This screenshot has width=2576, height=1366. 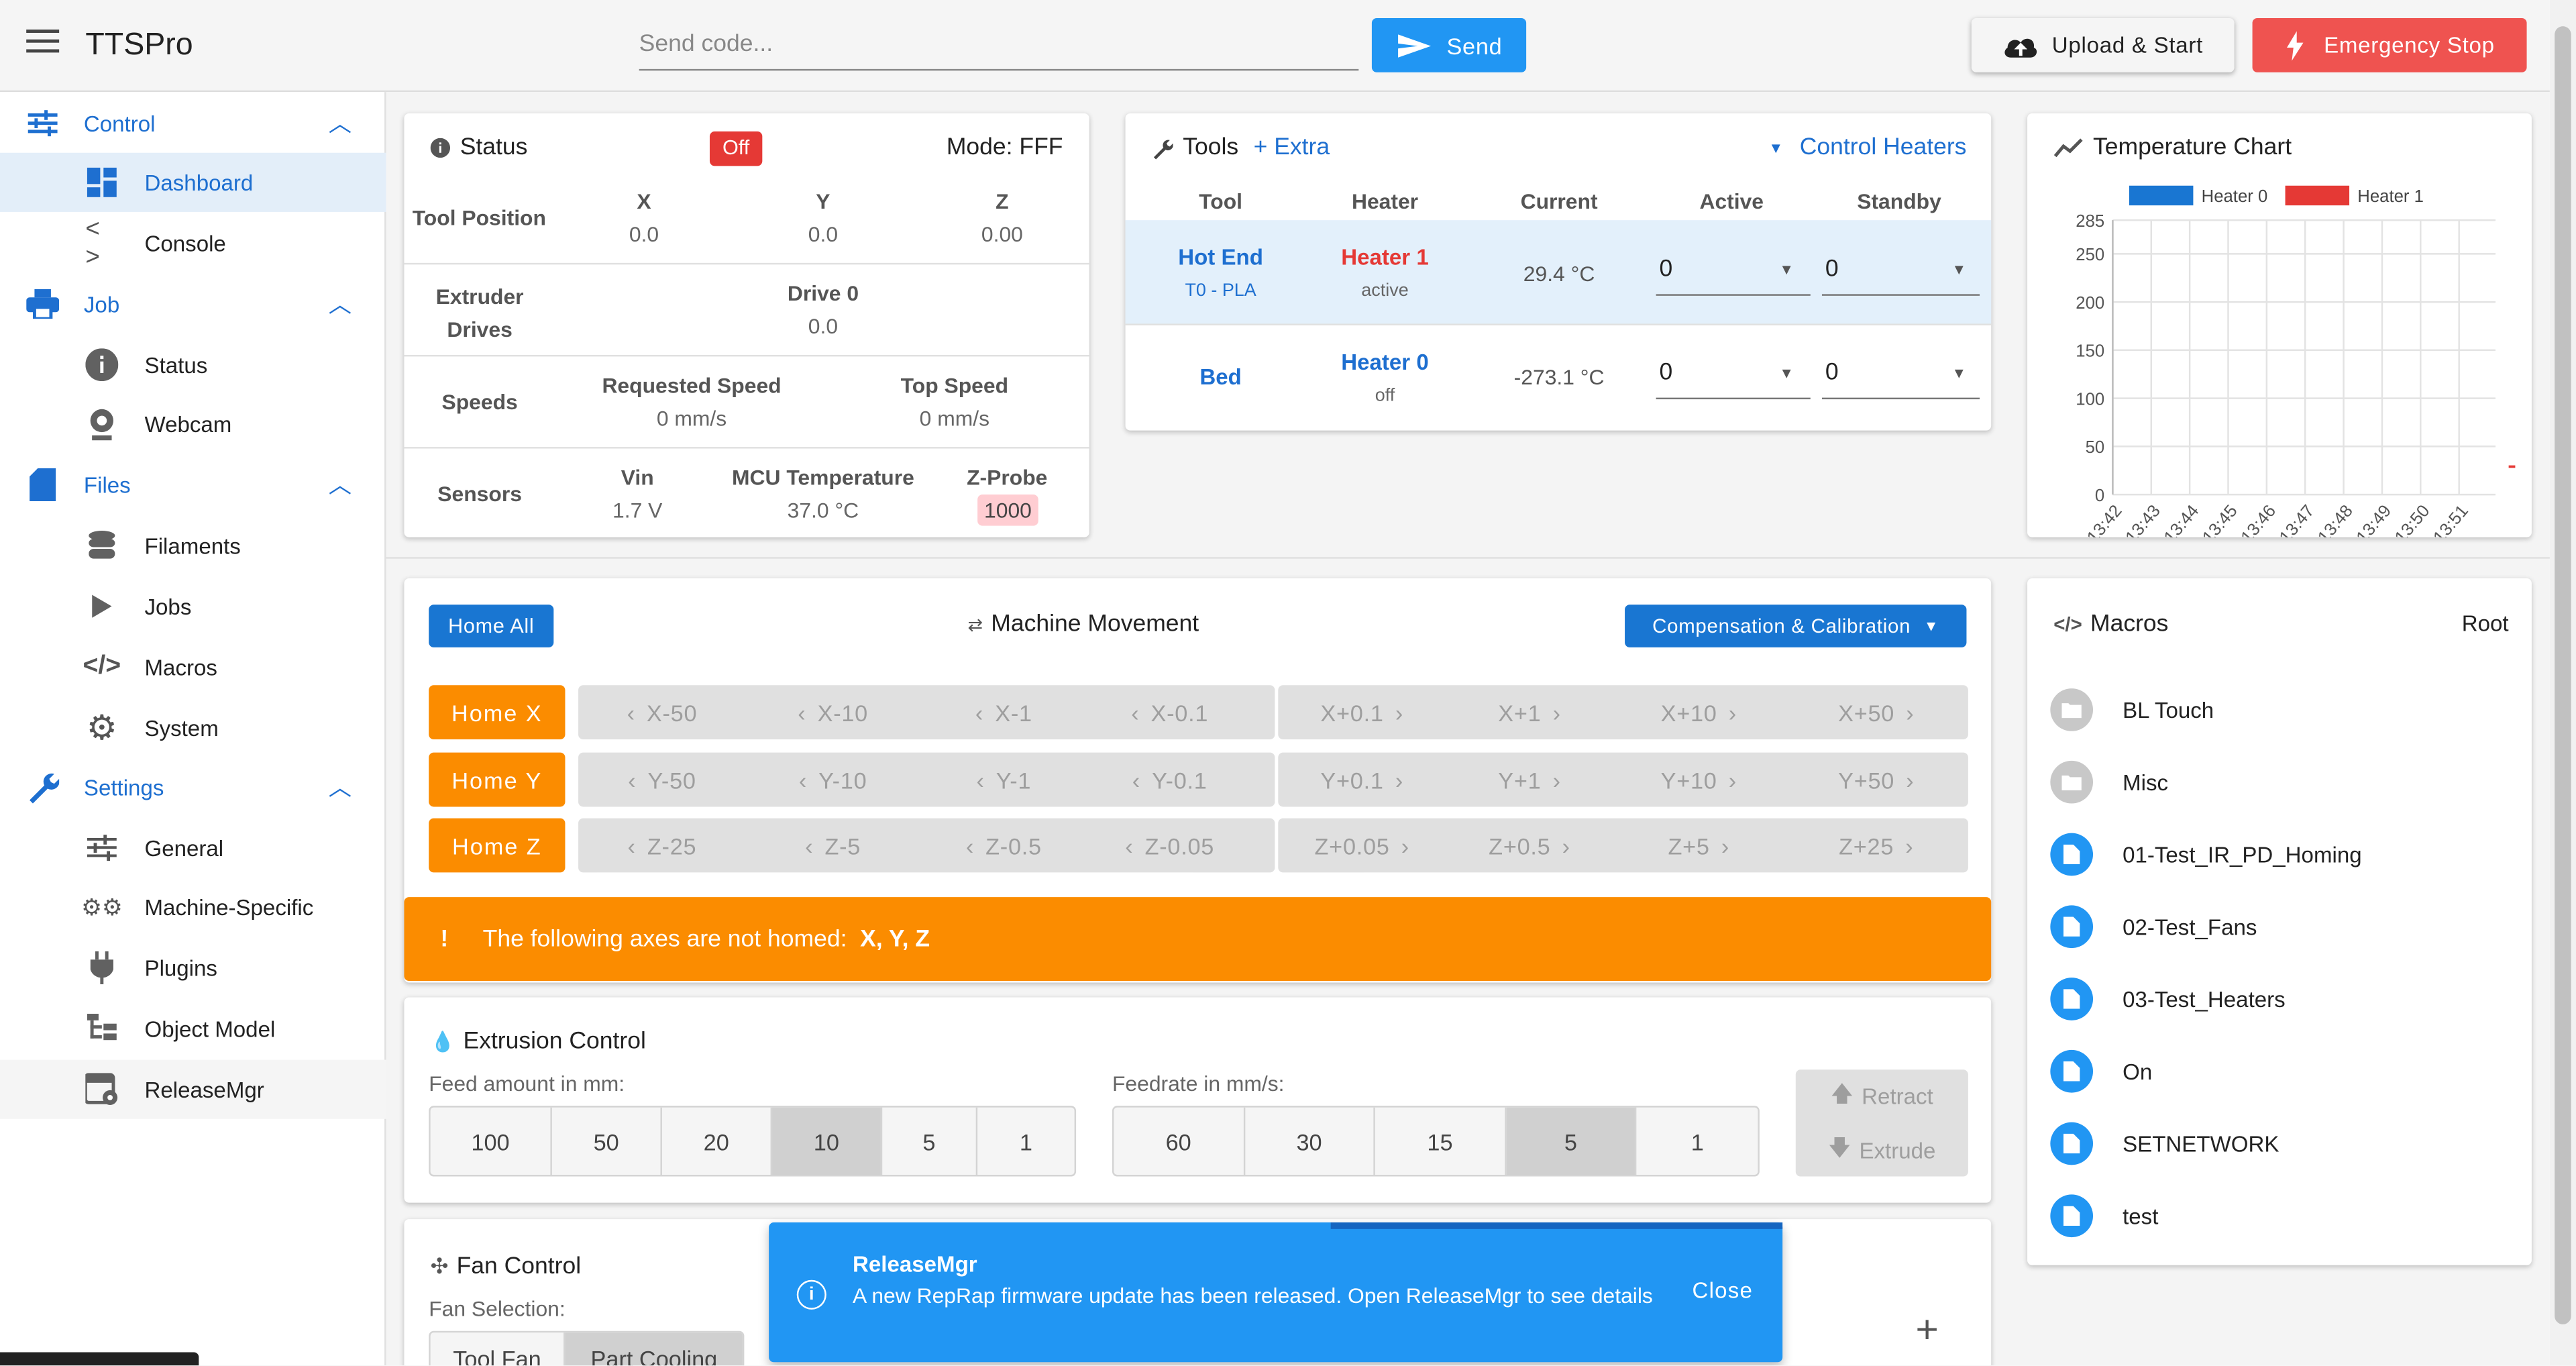 I want to click on jog-plus-button: X+0.1 ›, so click(x=1362, y=712).